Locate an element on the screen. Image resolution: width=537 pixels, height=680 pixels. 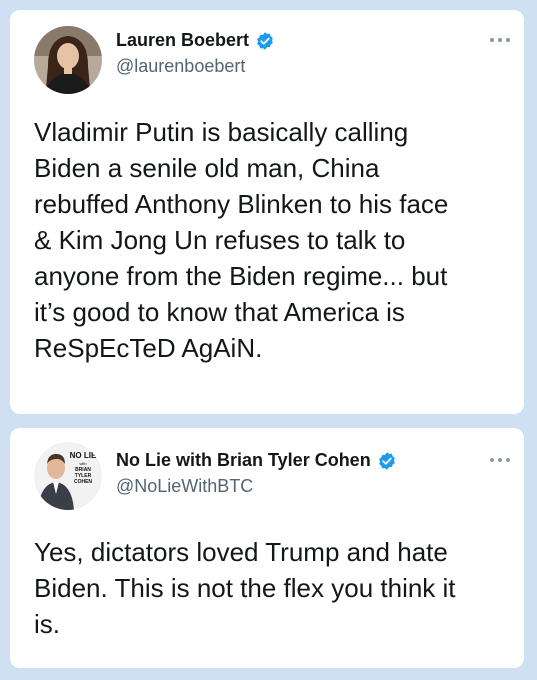
author-name: No Lie with Brian Tyler Cohen is located at coordinates (243, 460).